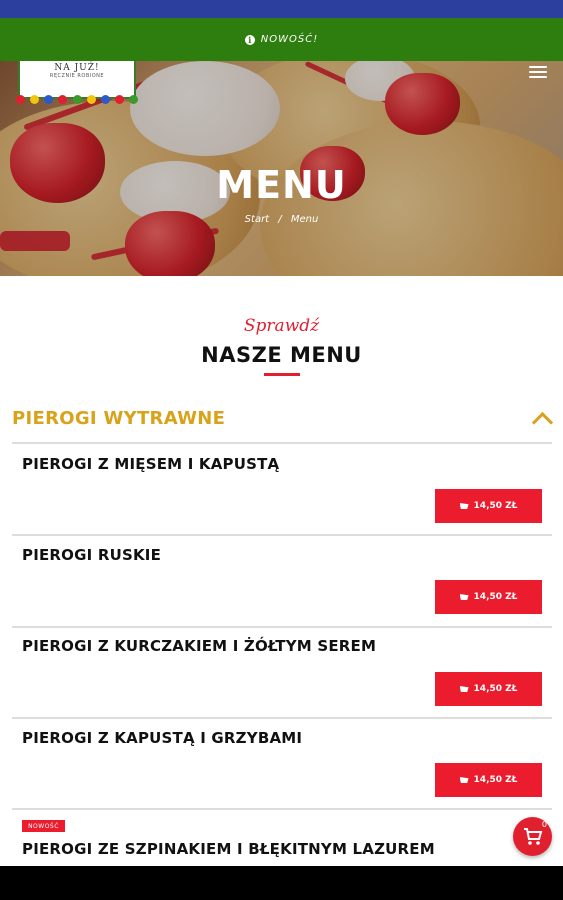 This screenshot has height=900, width=563. I want to click on news-bar: i NOWOŚĆ!, so click(281, 39).